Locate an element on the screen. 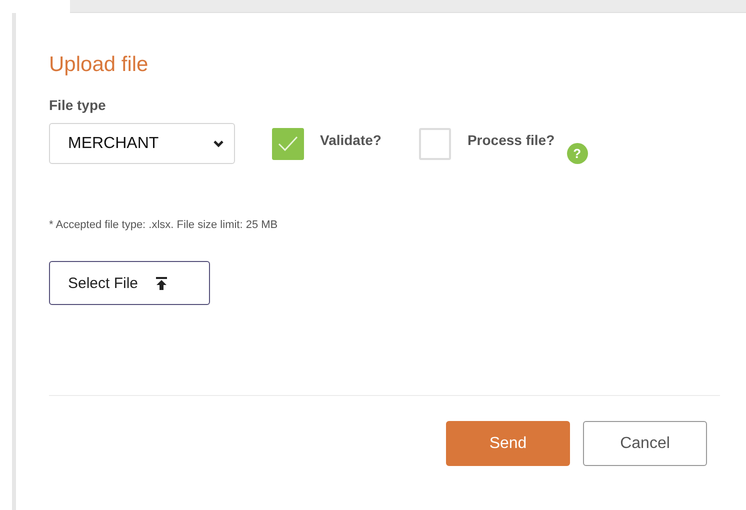 The height and width of the screenshot is (510, 746). chevron-down-icon is located at coordinates (218, 144).